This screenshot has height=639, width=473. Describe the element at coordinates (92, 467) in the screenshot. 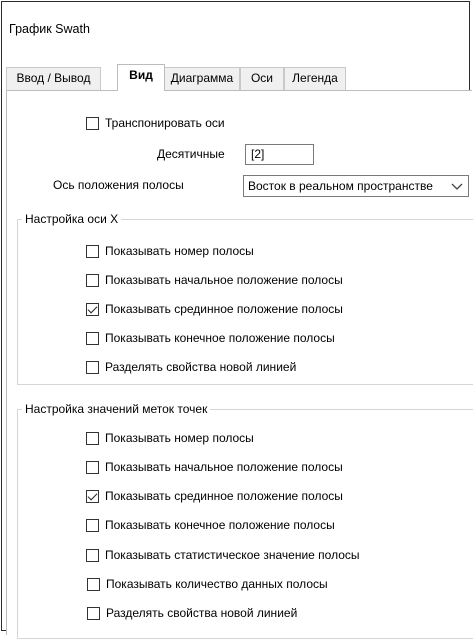

I see `point-label-start-position-checkbox` at that location.